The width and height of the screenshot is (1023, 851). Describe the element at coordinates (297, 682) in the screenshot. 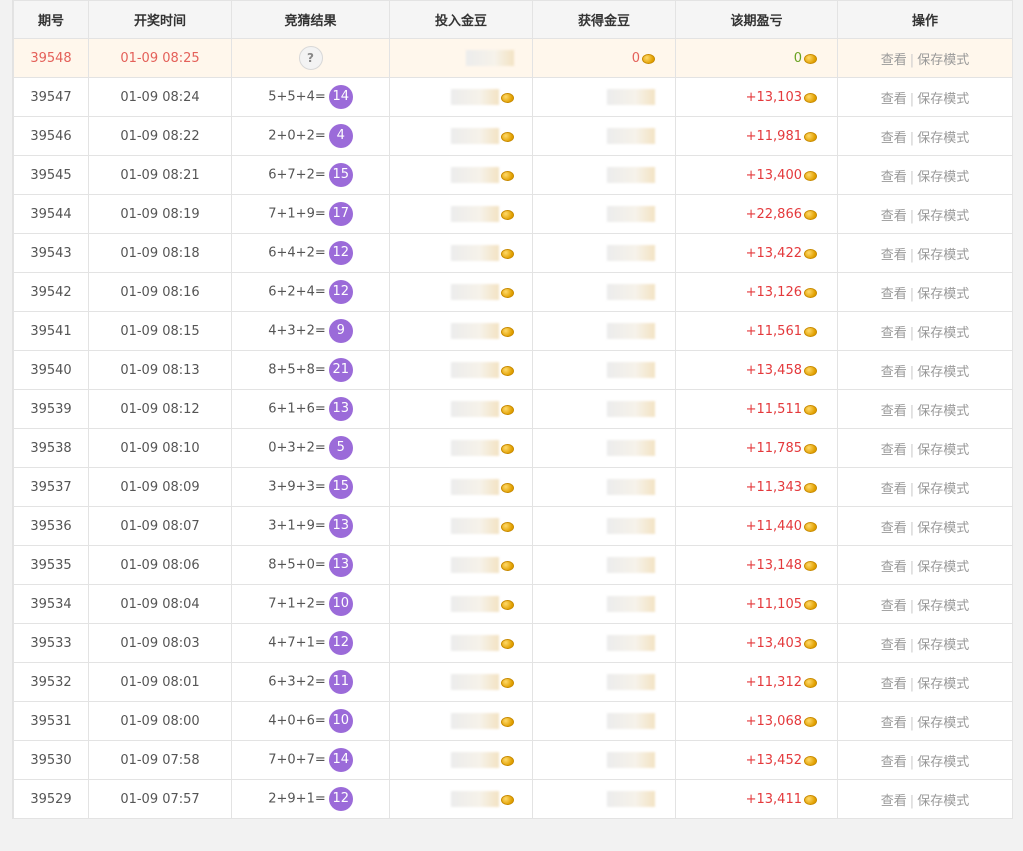

I see `result-expression: 6+3+2=` at that location.